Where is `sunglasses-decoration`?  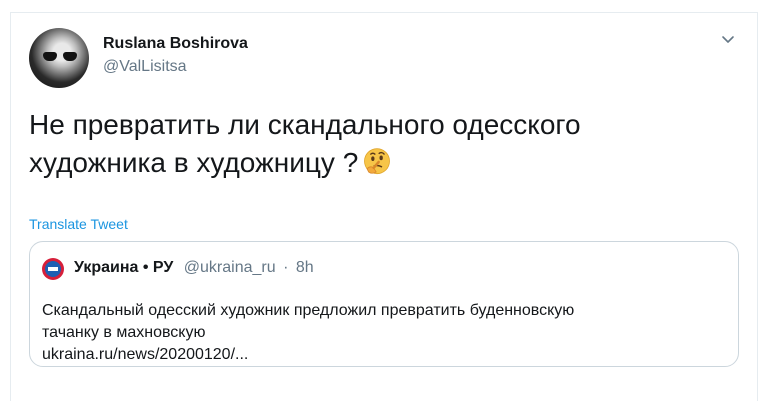
sunglasses-decoration is located at coordinates (60, 57).